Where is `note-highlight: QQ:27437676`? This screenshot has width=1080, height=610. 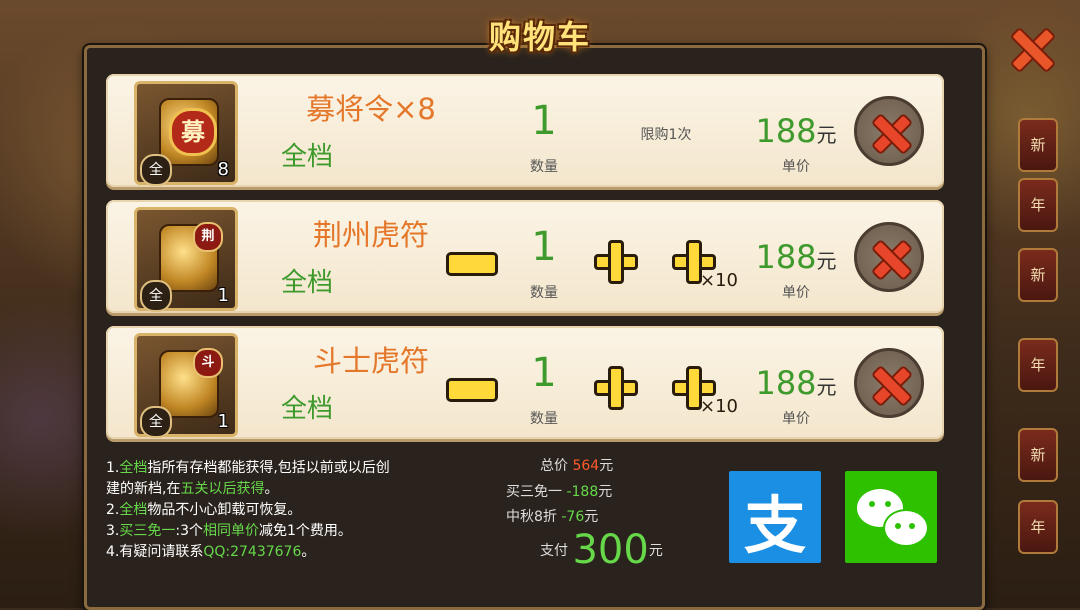 note-highlight: QQ:27437676 is located at coordinates (252, 552).